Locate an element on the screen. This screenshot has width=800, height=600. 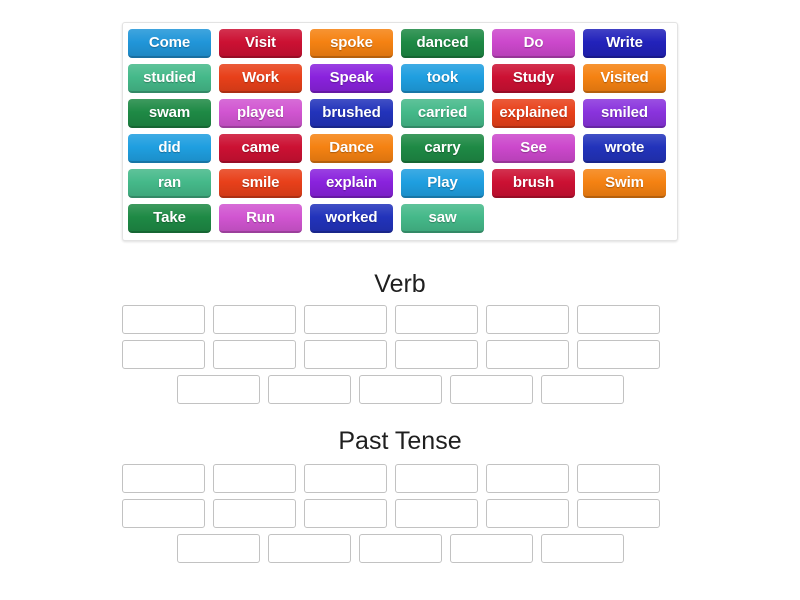
tile-row: Take Run worked saw is located at coordinates (400, 218).